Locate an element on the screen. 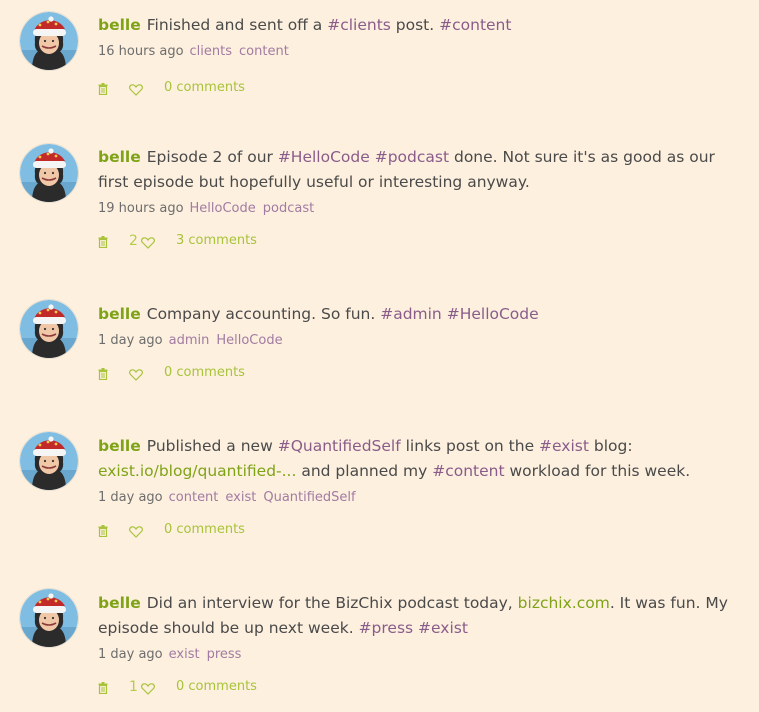  post-tag: clients is located at coordinates (211, 51).